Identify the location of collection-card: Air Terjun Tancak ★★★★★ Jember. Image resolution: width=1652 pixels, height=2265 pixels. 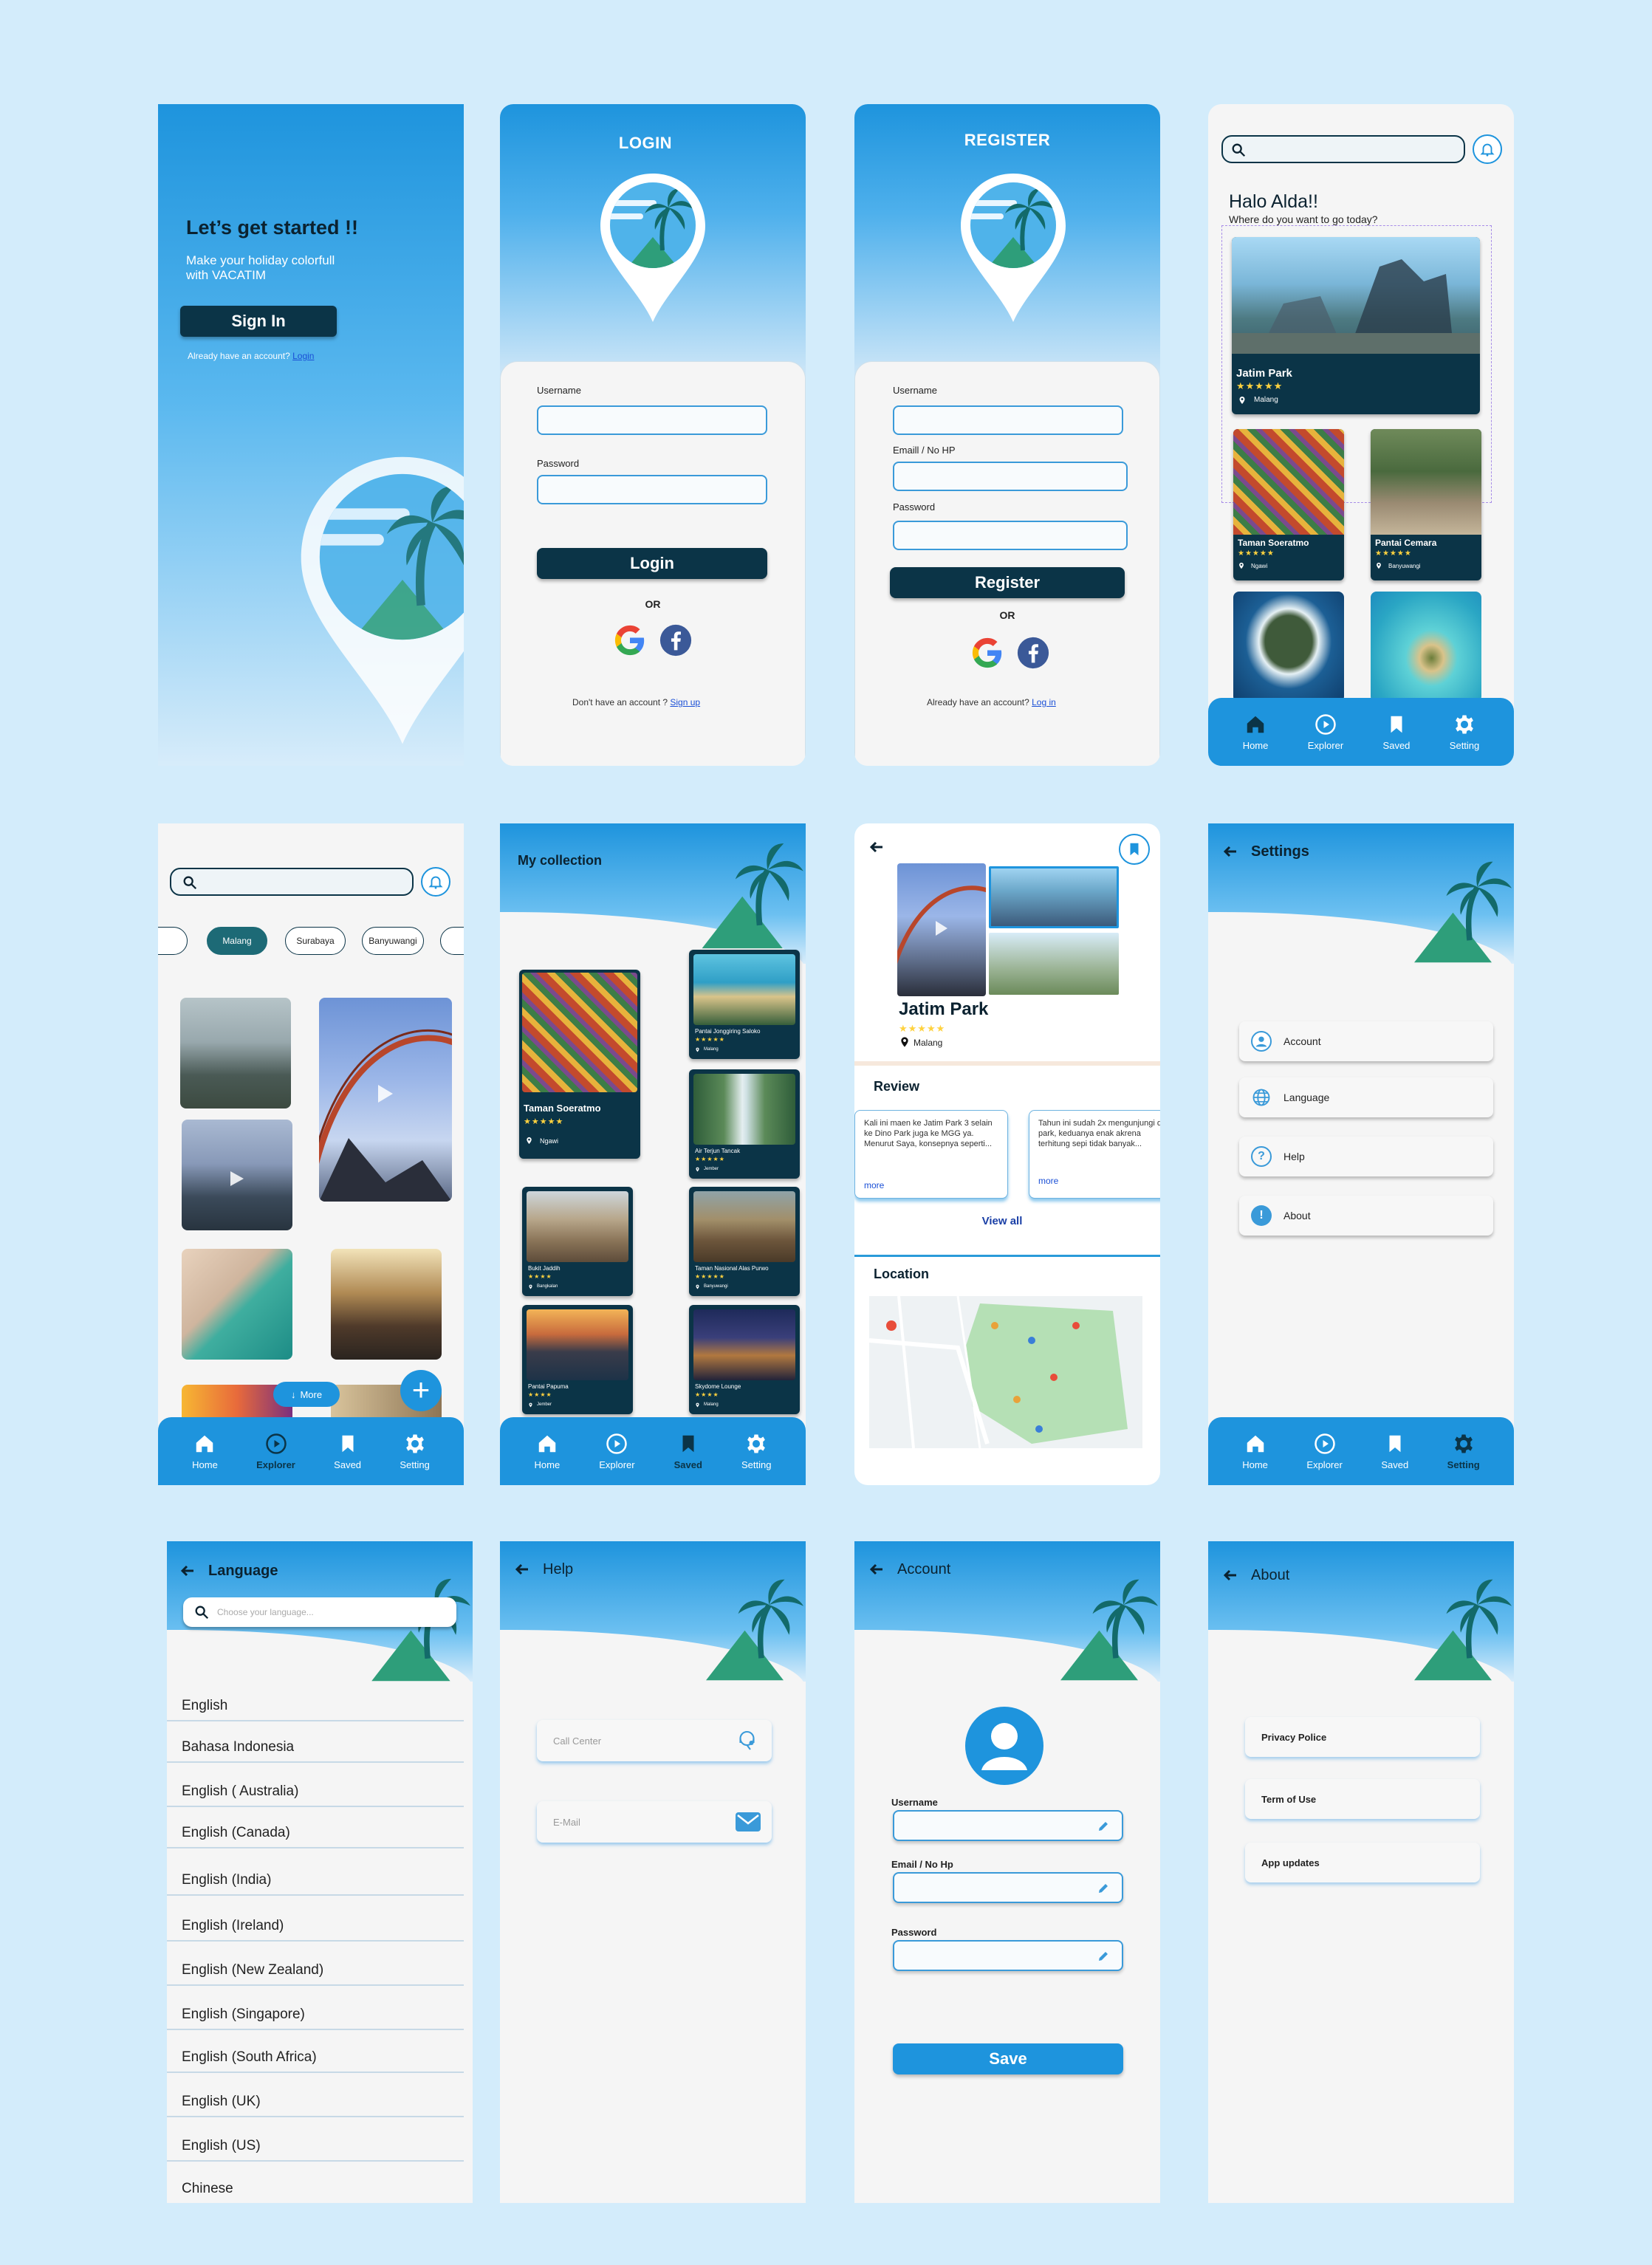
(744, 1124).